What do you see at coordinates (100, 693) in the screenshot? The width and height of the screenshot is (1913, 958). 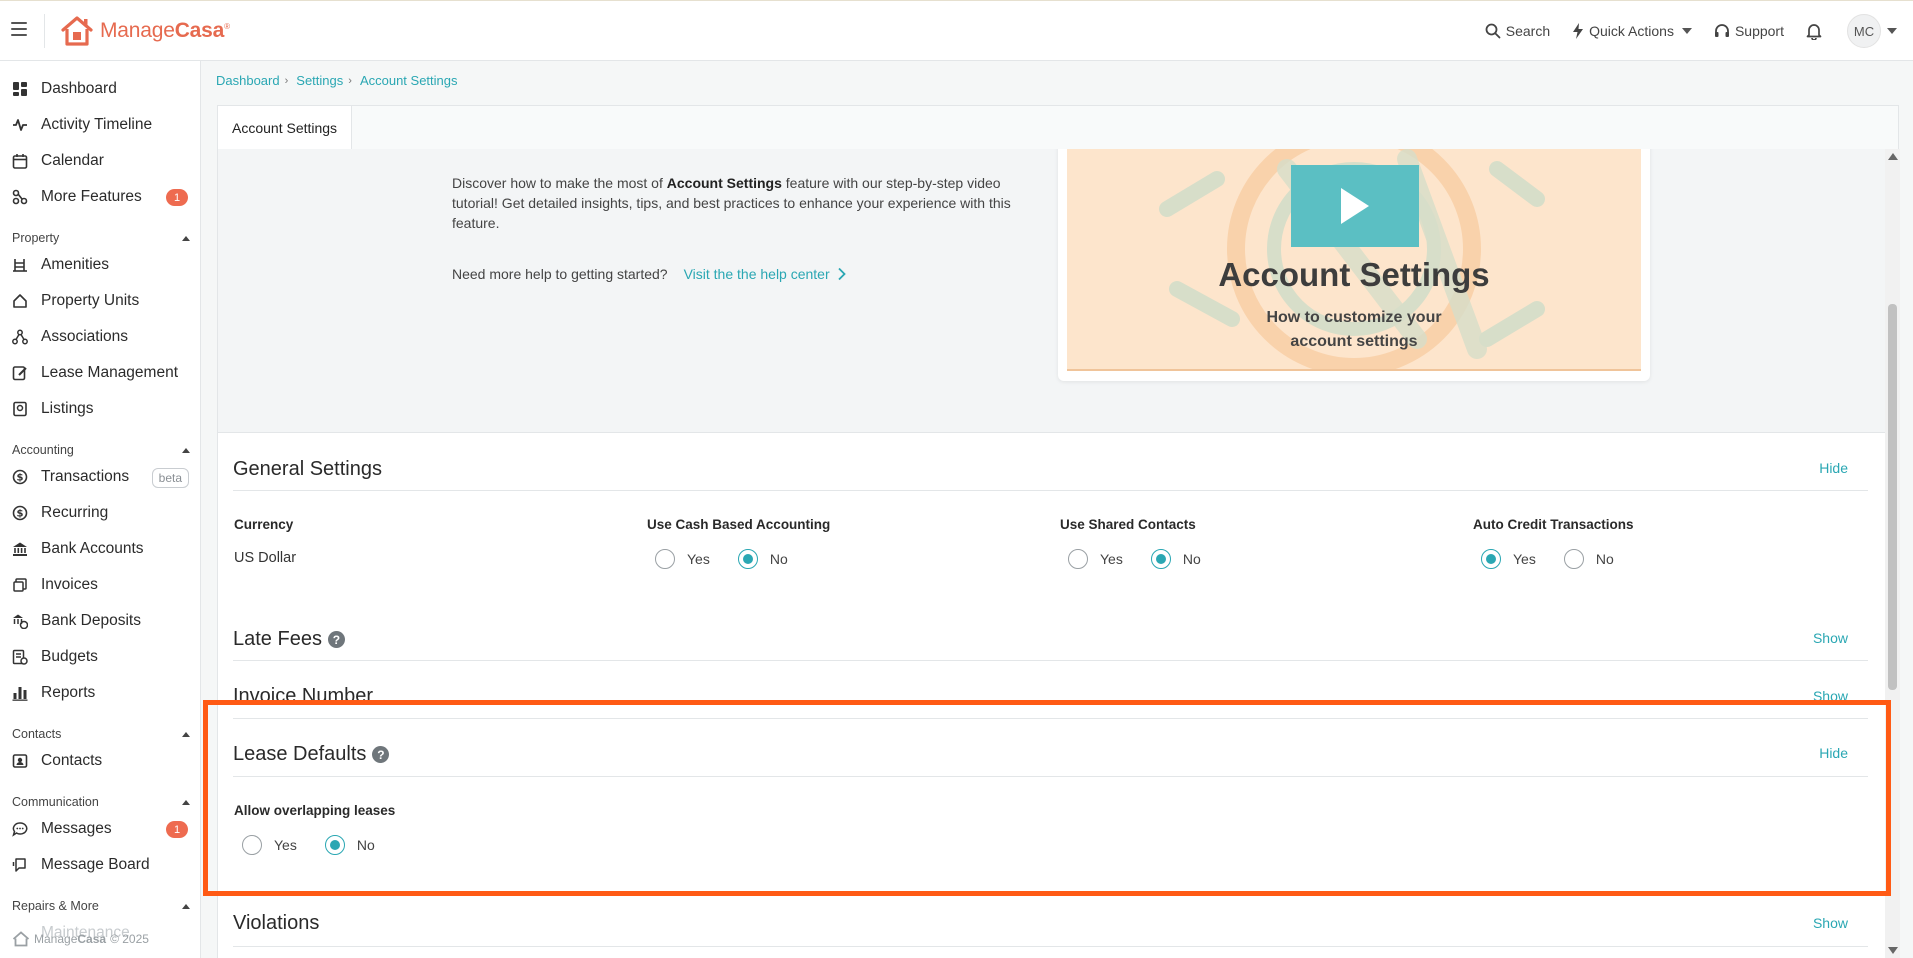 I see `sidebar-item-reports: Reports` at bounding box center [100, 693].